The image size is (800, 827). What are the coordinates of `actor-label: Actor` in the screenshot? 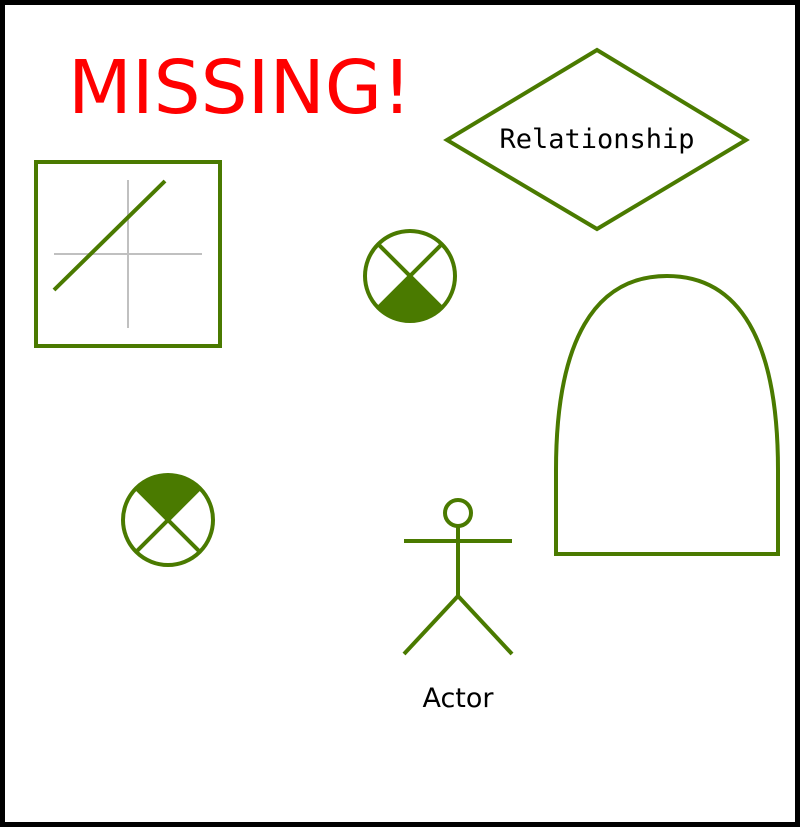 It's located at (458, 698).